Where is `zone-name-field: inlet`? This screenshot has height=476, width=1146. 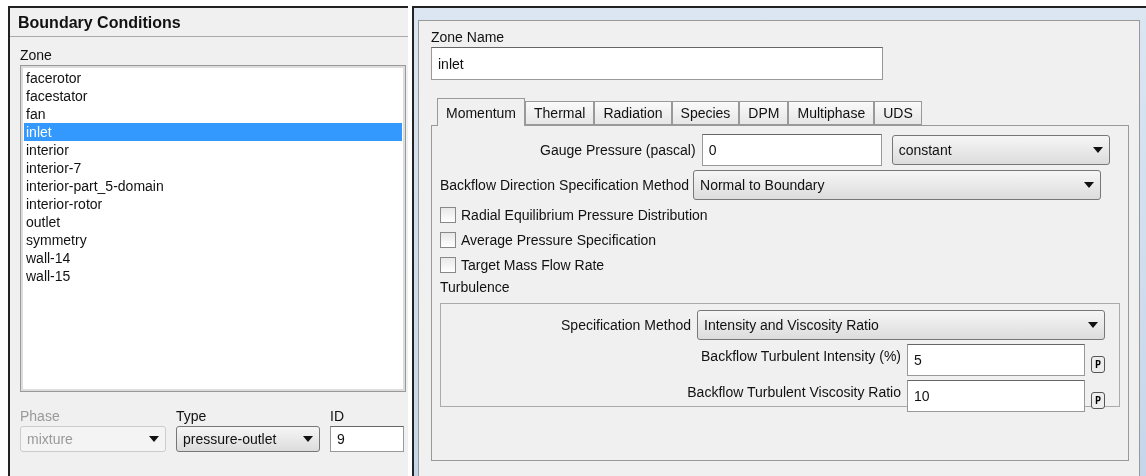 zone-name-field: inlet is located at coordinates (657, 63).